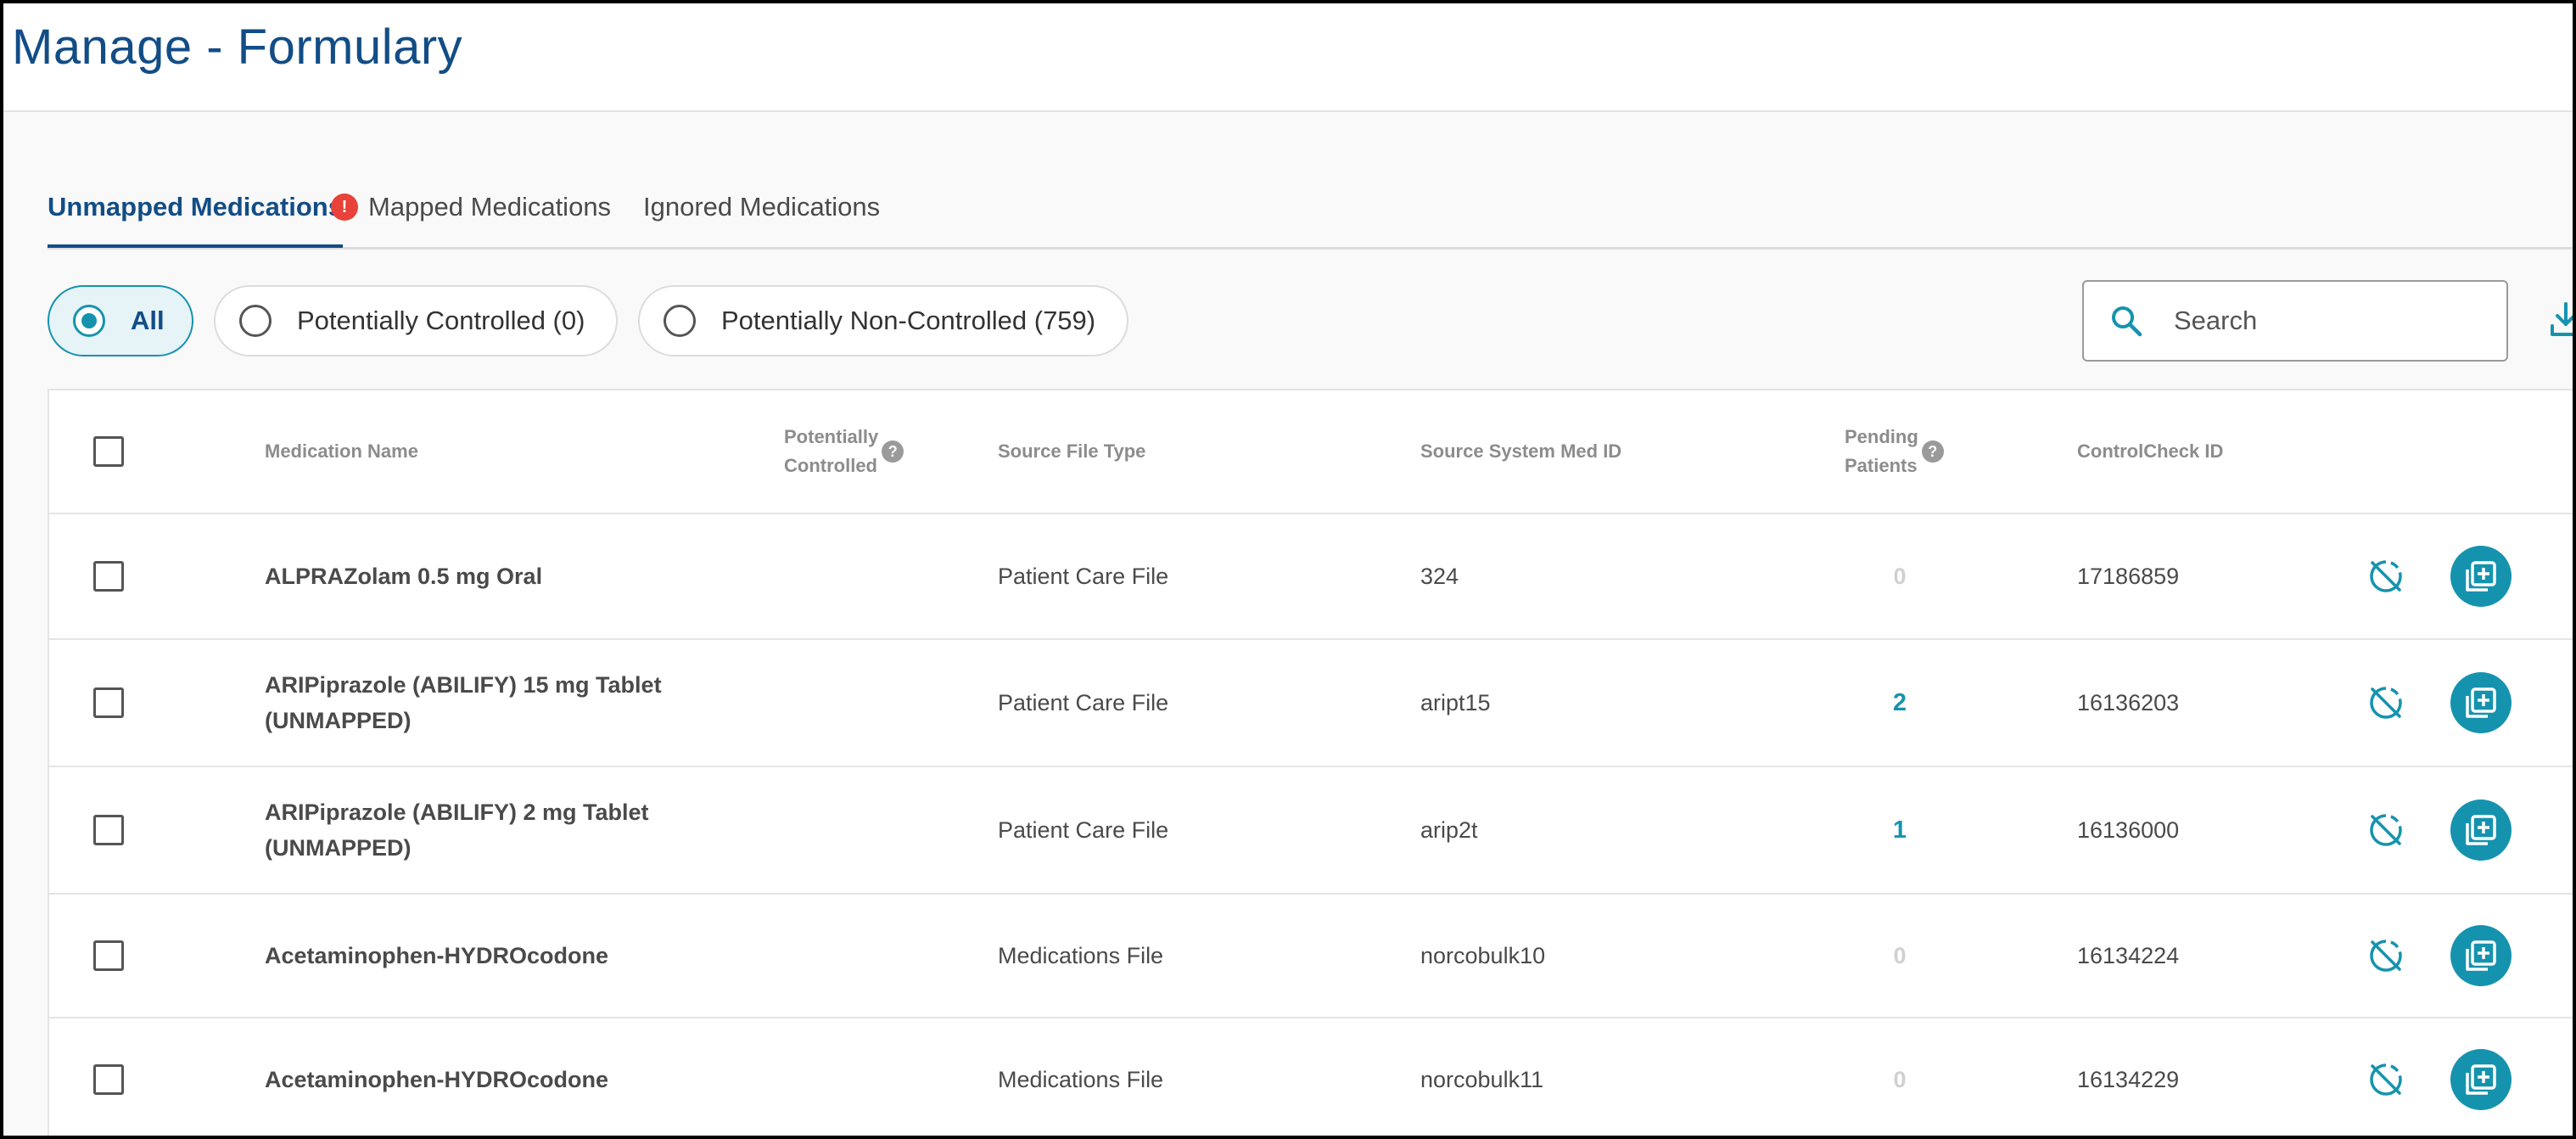 This screenshot has height=1139, width=2576. I want to click on tab-unmapped-medications: Unmapped Medications !, so click(203, 220).